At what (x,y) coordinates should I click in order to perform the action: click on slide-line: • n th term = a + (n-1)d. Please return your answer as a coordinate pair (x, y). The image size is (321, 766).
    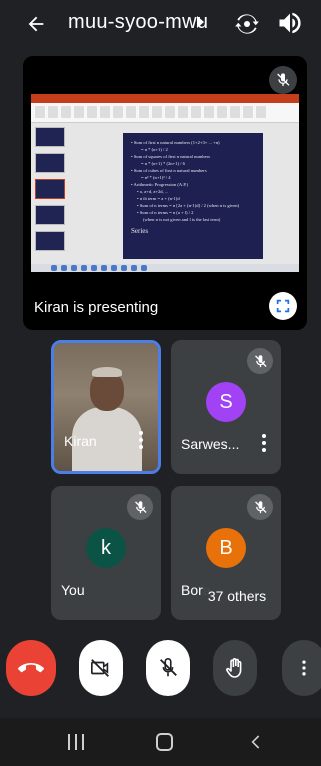
    Looking at the image, I should click on (158, 198).